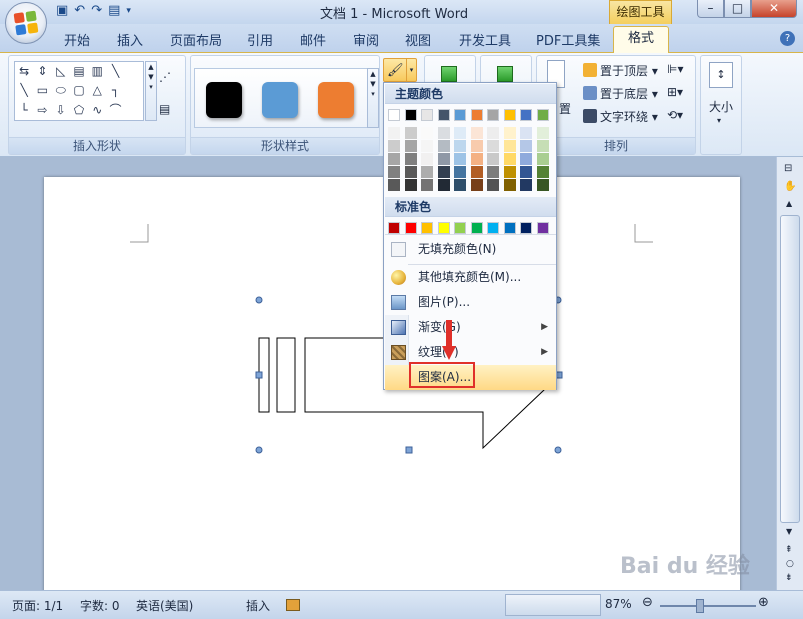 The width and height of the screenshot is (803, 619). I want to click on shape-style-blue, so click(280, 100).